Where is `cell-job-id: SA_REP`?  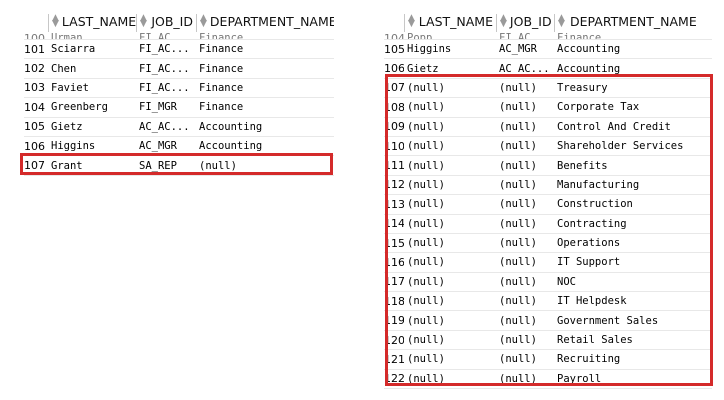 cell-job-id: SA_REP is located at coordinates (166, 166).